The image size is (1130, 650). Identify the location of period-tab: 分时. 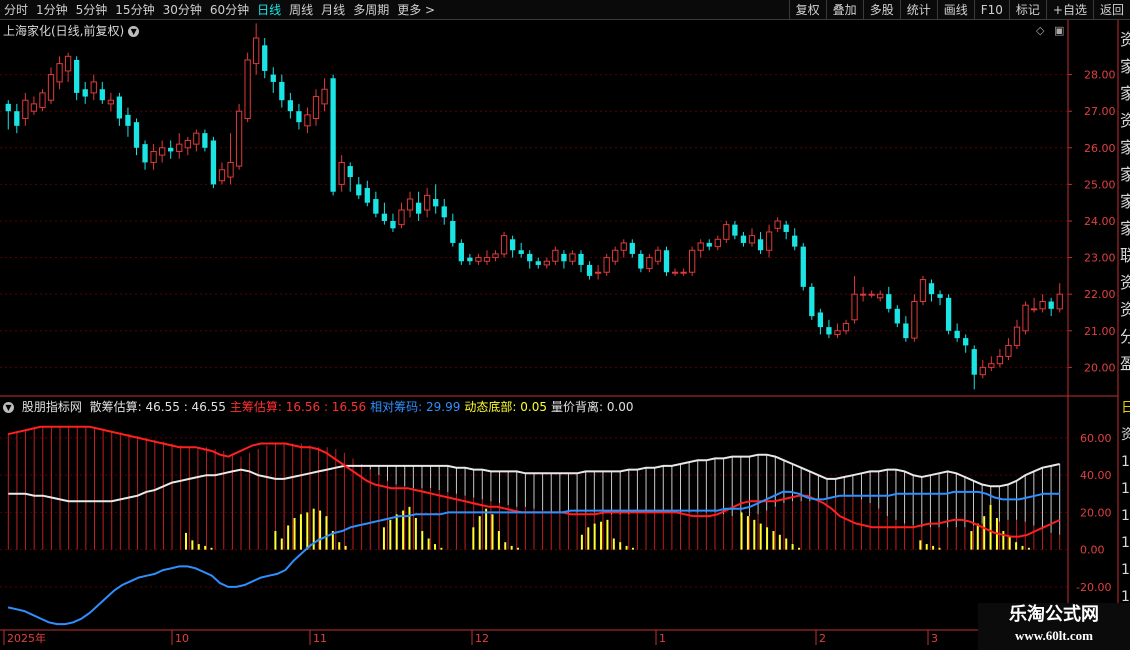
(16, 10).